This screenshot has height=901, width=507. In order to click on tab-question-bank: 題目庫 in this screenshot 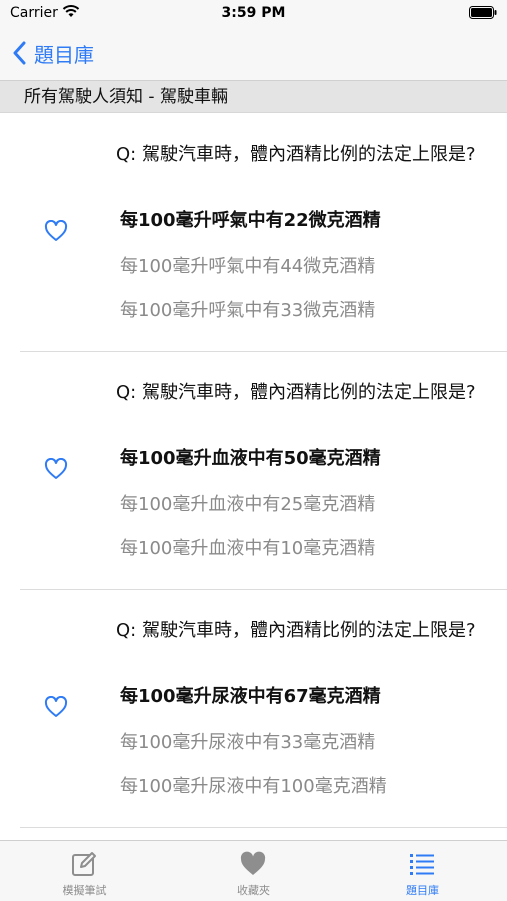, I will do `click(422, 871)`.